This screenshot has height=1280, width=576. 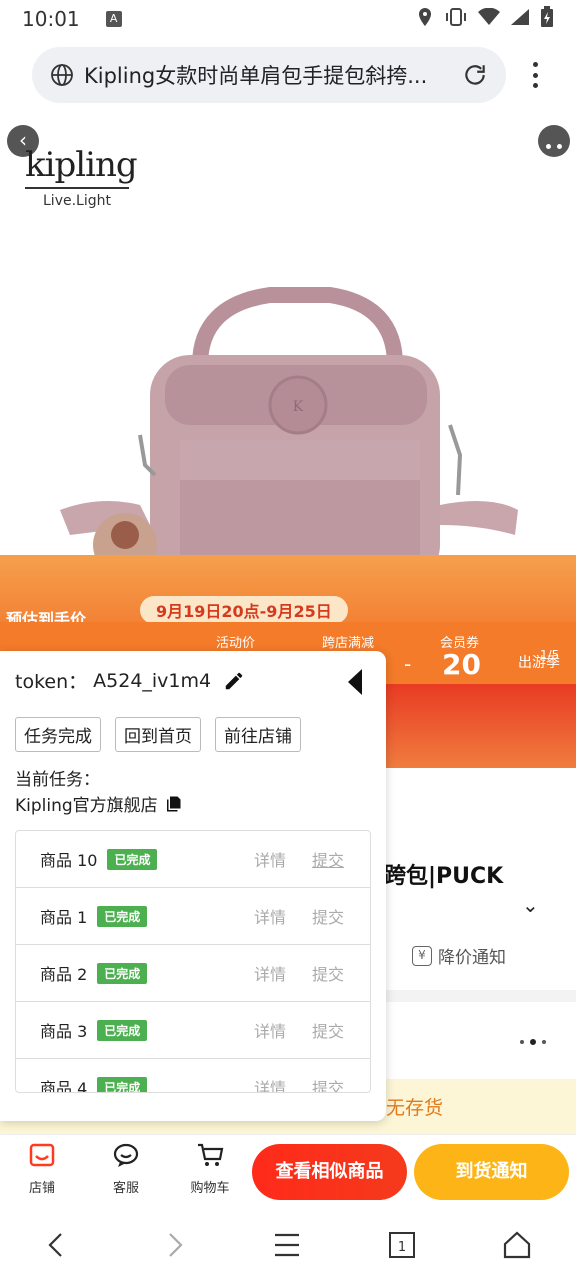 I want to click on battery-icon, so click(x=547, y=19).